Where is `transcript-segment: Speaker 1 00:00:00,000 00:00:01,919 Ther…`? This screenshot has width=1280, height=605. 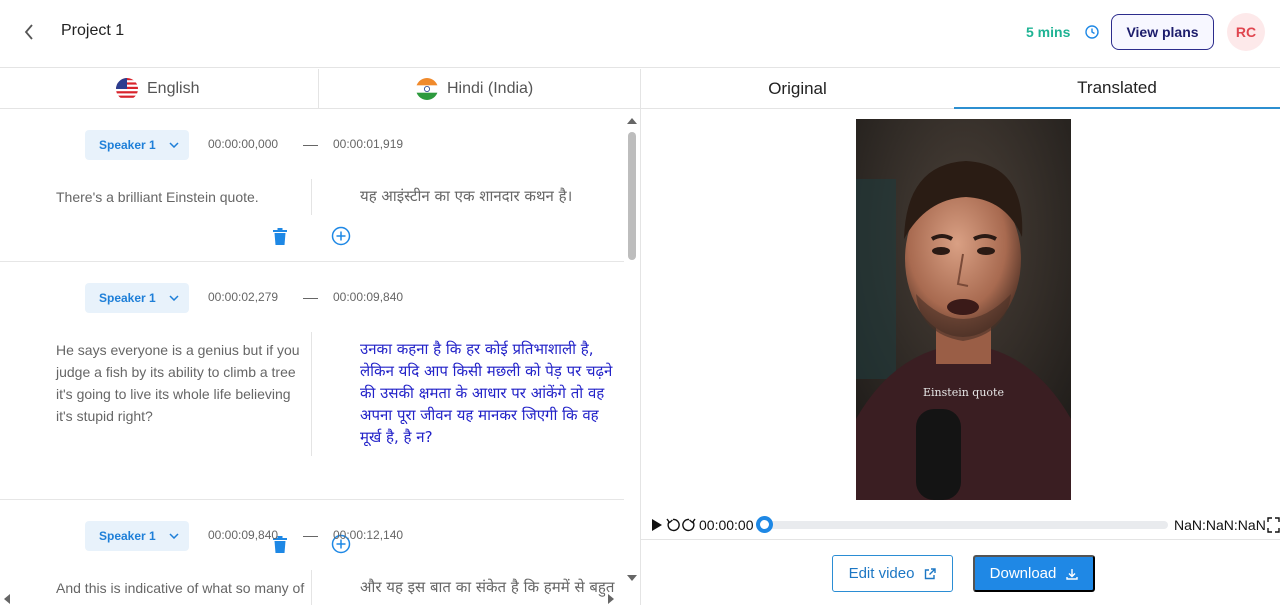
transcript-segment: Speaker 1 00:00:00,000 00:00:01,919 Ther… is located at coordinates (312, 185).